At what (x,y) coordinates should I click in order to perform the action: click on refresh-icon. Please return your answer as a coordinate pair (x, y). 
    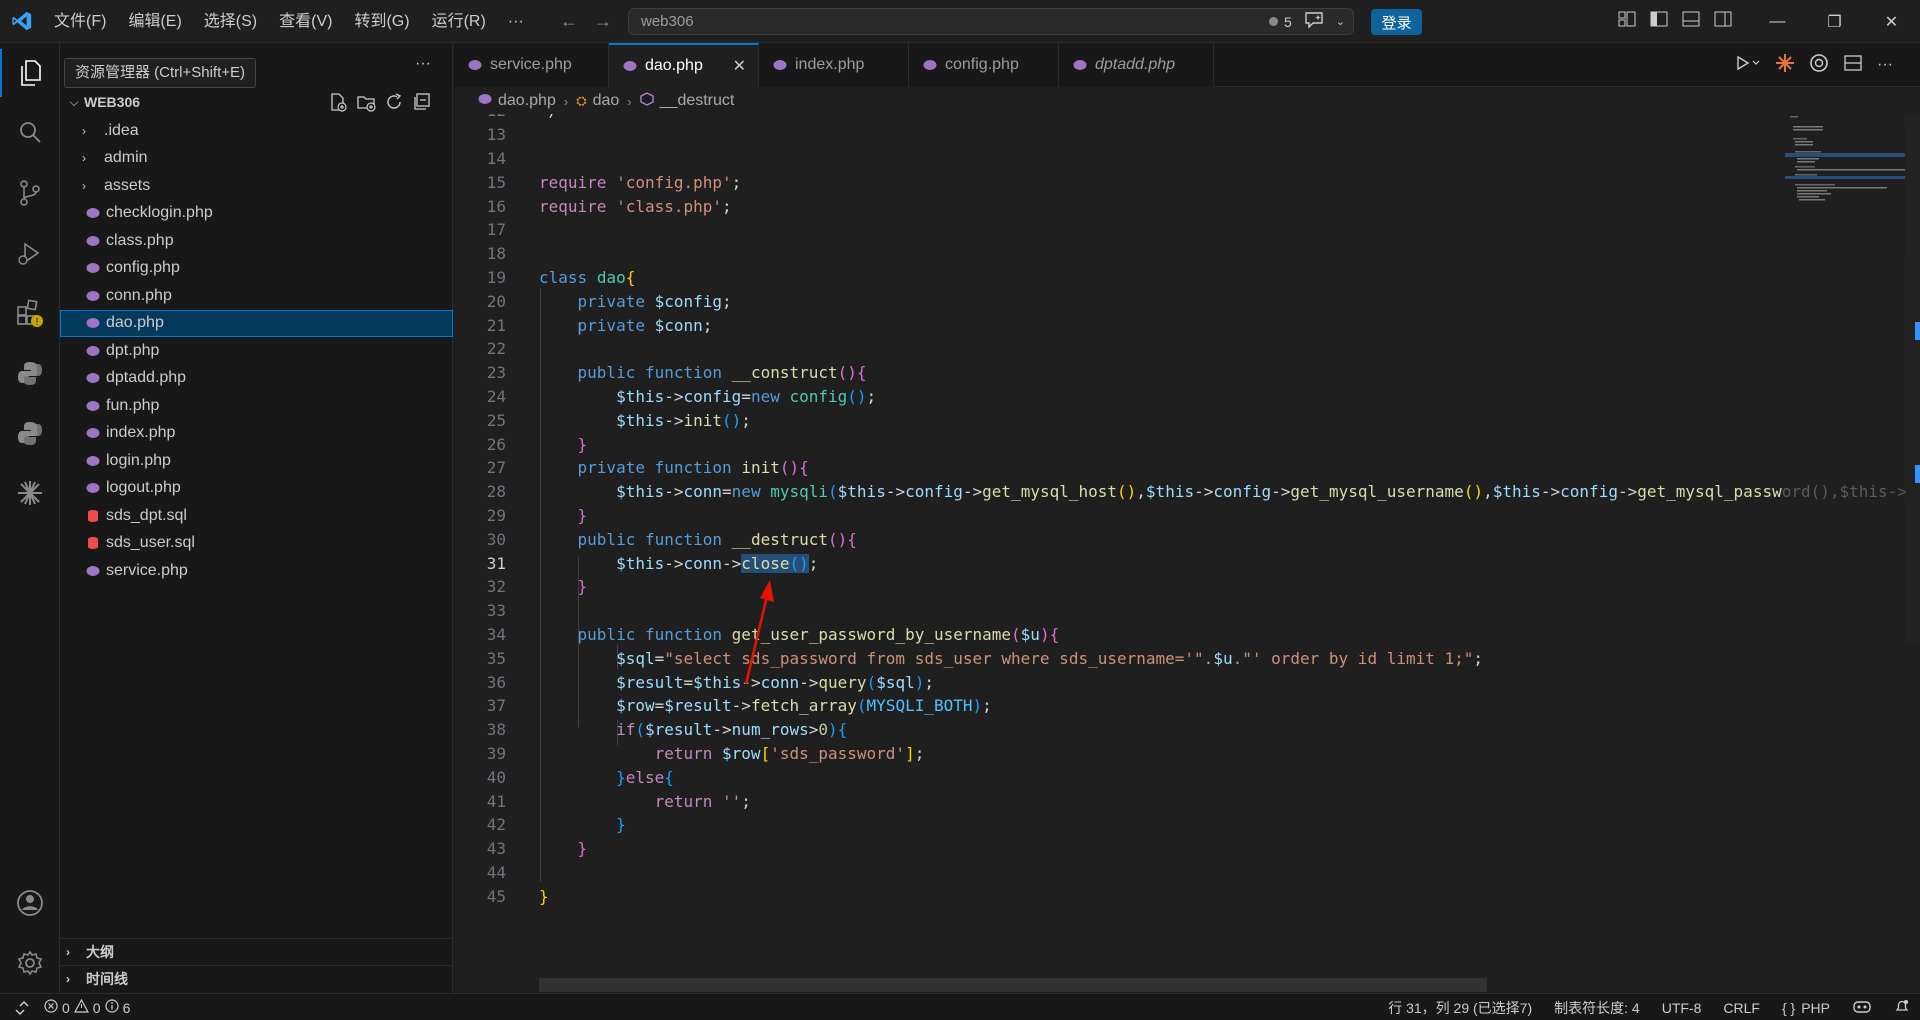
    Looking at the image, I should click on (394, 104).